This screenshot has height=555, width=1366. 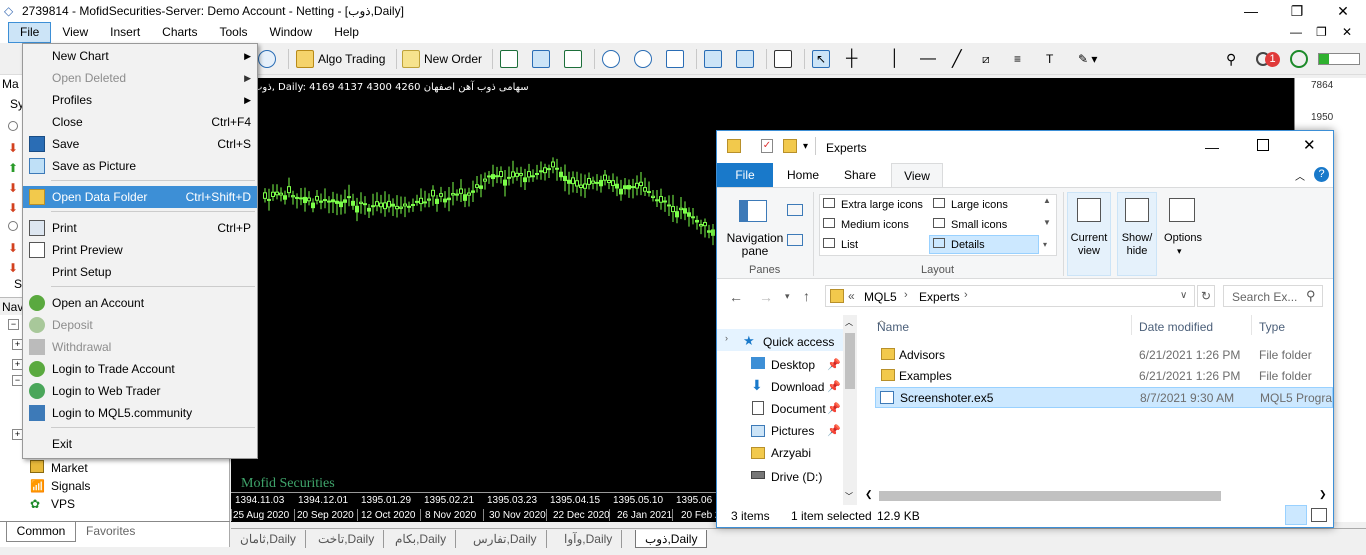 I want to click on layout-scroll-down-icon: ▼, so click(x=1047, y=222).